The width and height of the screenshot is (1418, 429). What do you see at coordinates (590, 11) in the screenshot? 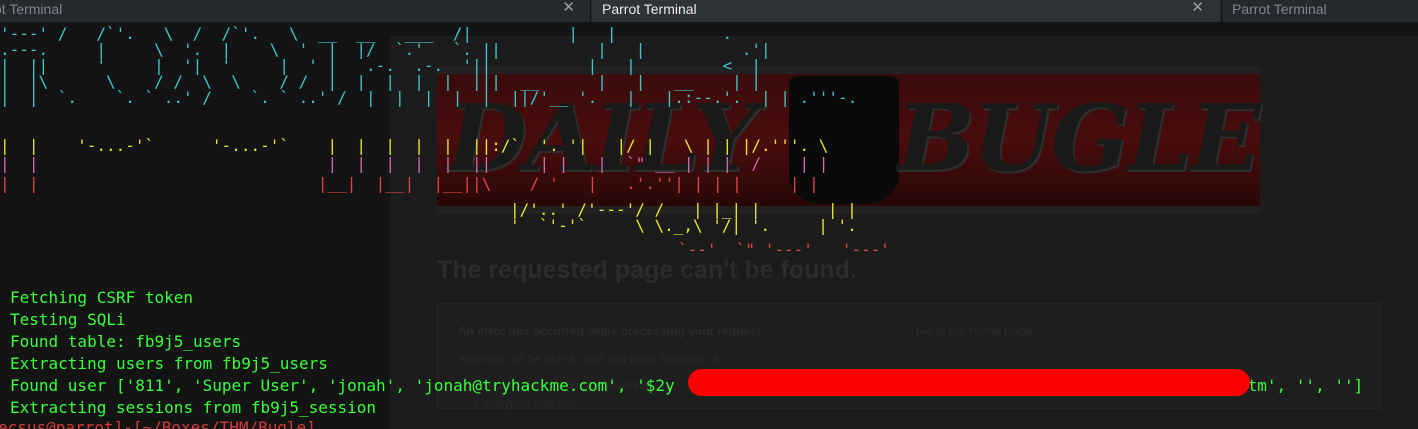
I see `tab-divider` at bounding box center [590, 11].